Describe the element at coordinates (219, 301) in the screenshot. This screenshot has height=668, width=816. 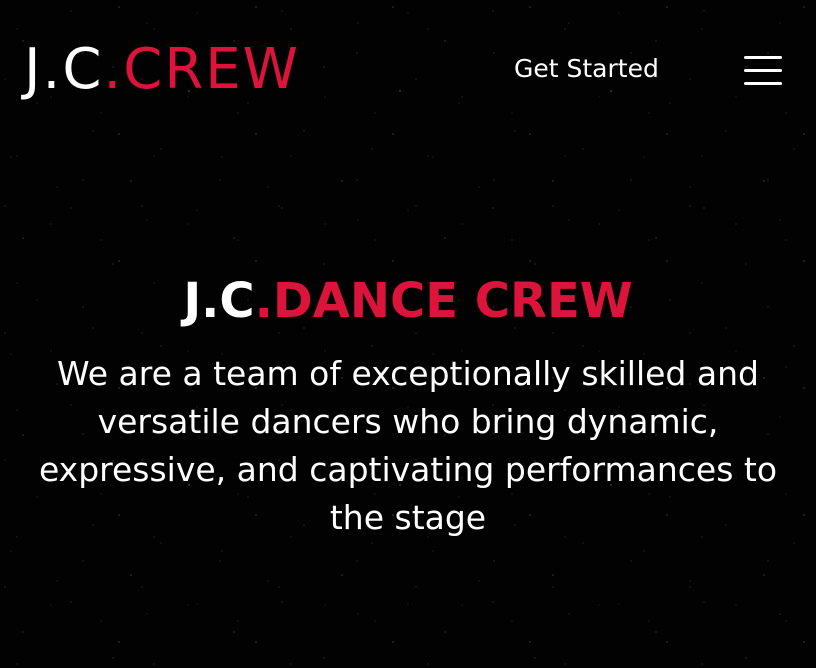
I see `hero-title-primary: J.C` at that location.